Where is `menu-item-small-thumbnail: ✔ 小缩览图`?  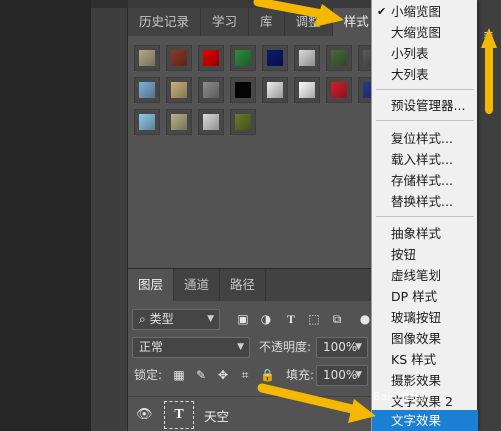 menu-item-small-thumbnail: ✔ 小缩览图 is located at coordinates (425, 11).